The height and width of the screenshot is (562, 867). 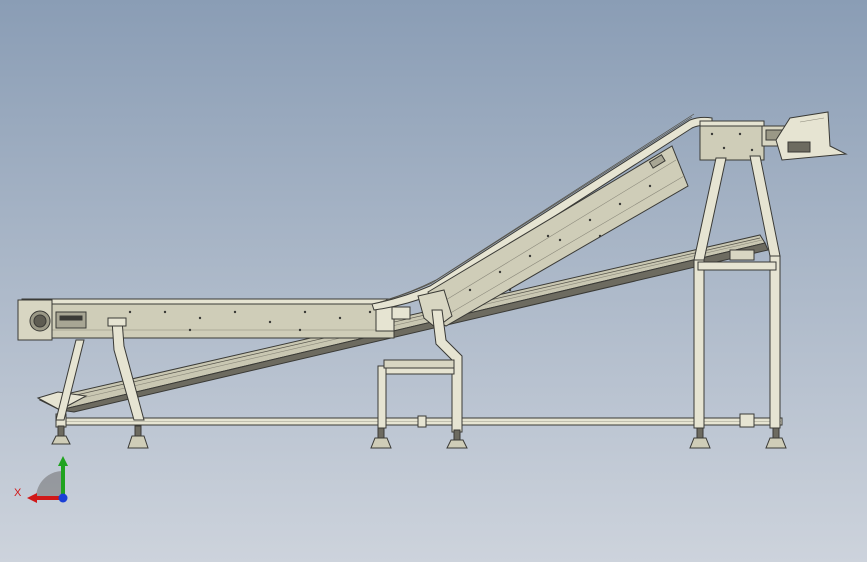 I want to click on triad-x-arrow, so click(x=32, y=498).